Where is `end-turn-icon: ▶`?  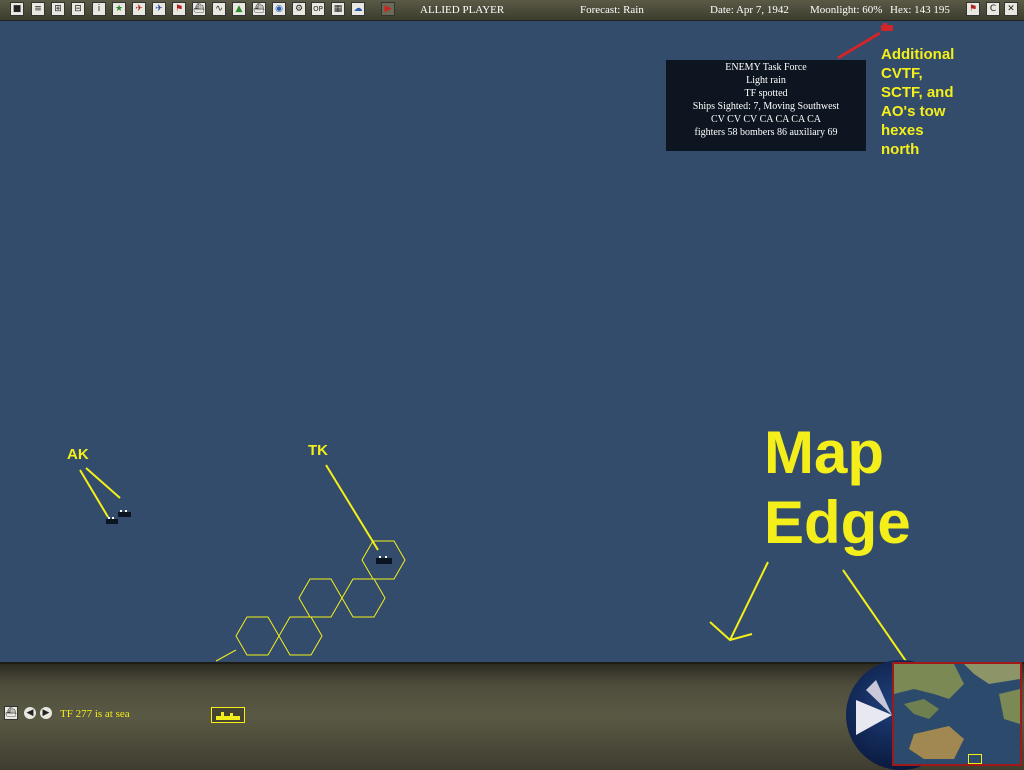
end-turn-icon: ▶ is located at coordinates (388, 9).